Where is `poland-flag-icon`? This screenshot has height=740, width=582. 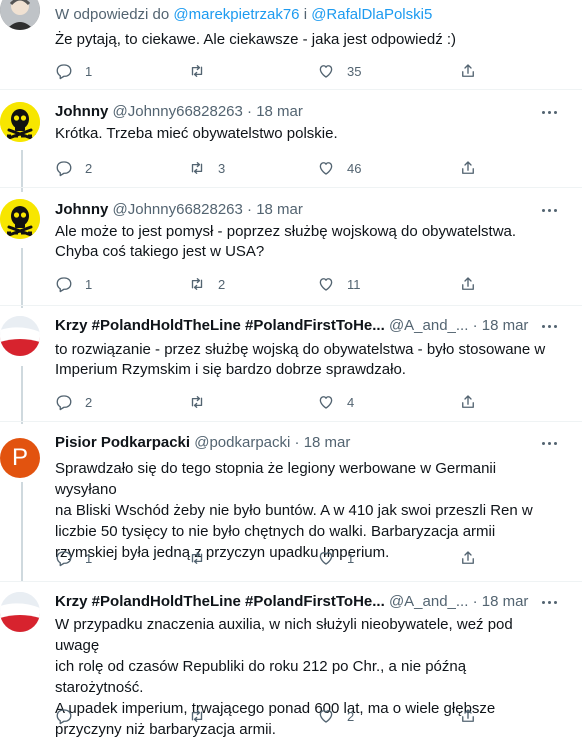 poland-flag-icon is located at coordinates (20, 336).